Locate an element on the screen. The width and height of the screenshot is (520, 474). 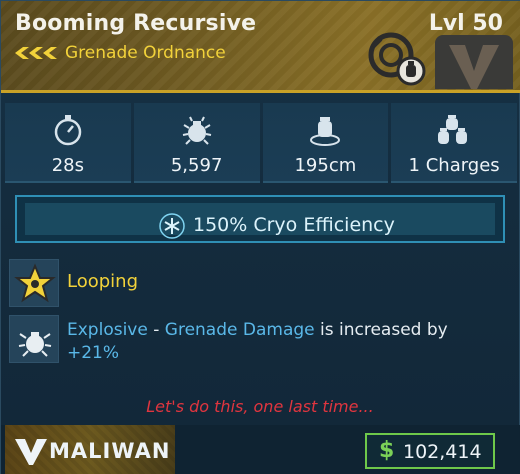
star-burst-icon is located at coordinates (35, 283).